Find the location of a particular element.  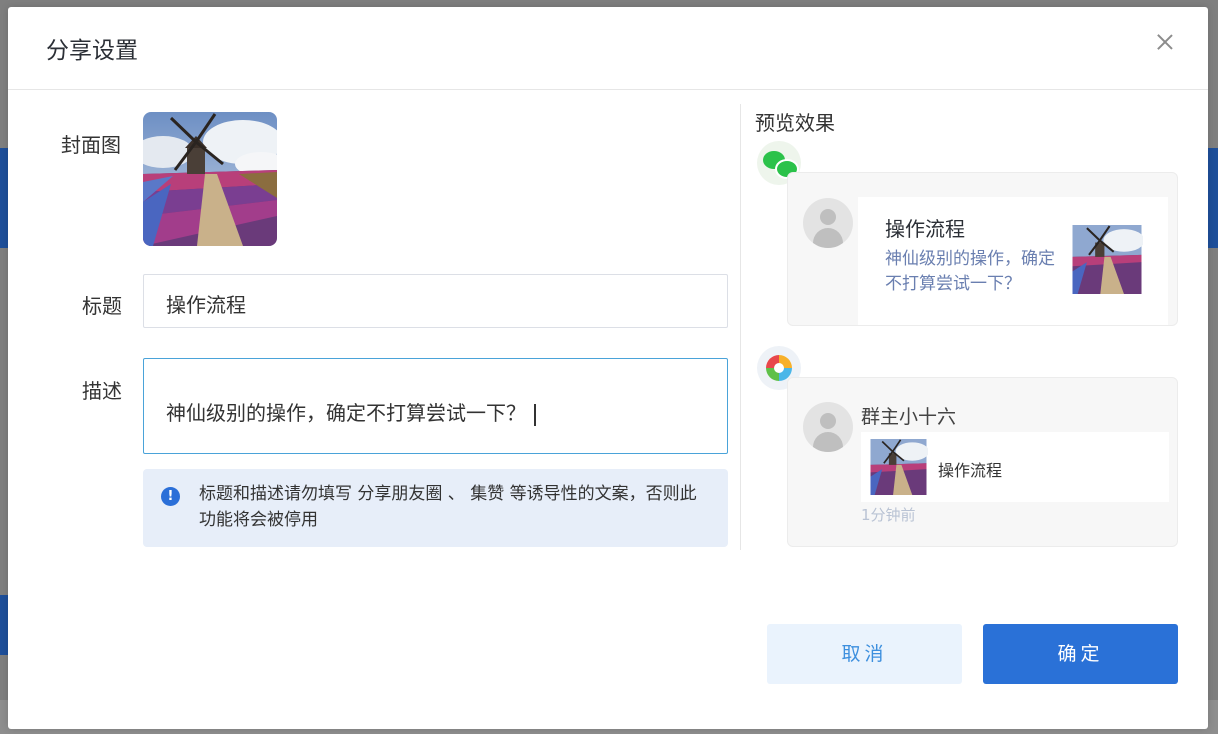

moments-share-link: 操作流程 is located at coordinates (1015, 467).